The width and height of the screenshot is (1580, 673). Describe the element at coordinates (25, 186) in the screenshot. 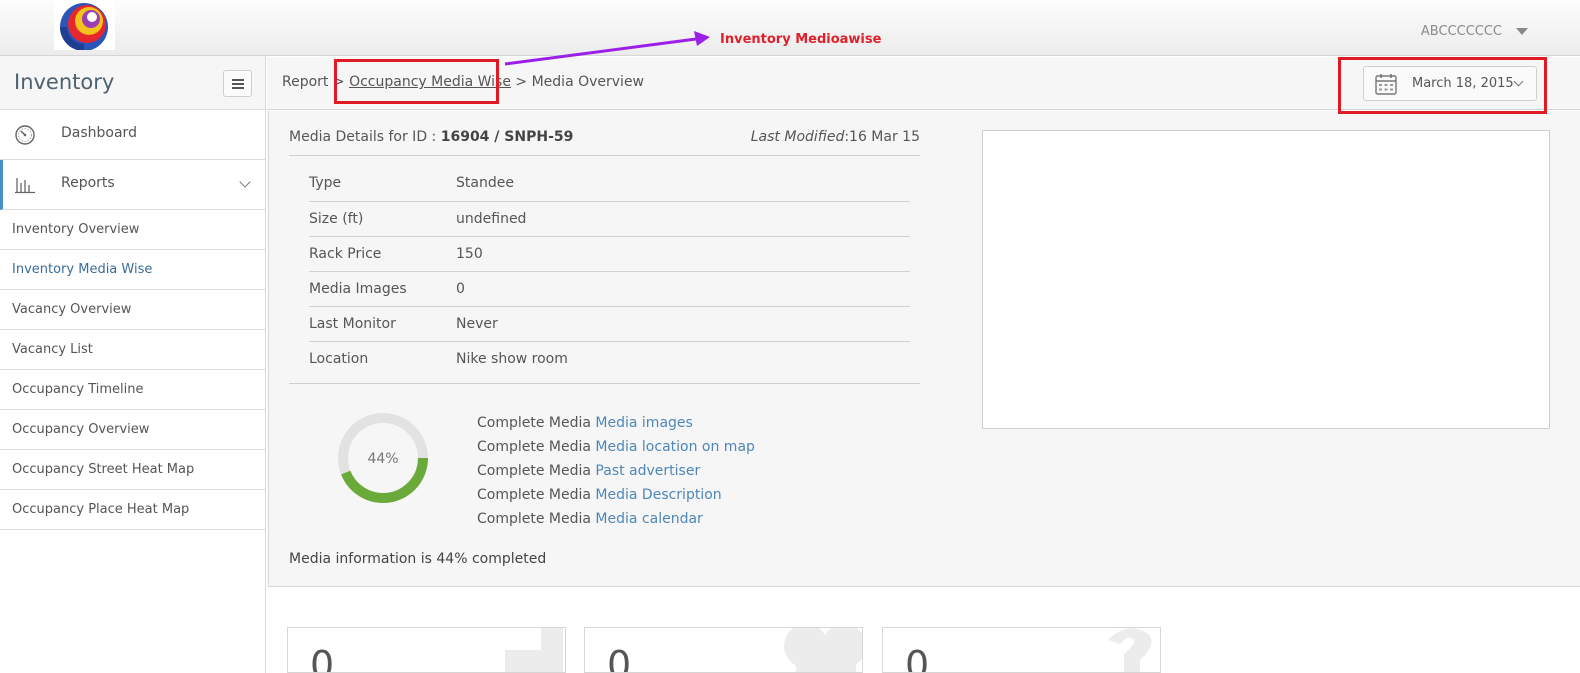

I see `bar-chart-icon` at that location.